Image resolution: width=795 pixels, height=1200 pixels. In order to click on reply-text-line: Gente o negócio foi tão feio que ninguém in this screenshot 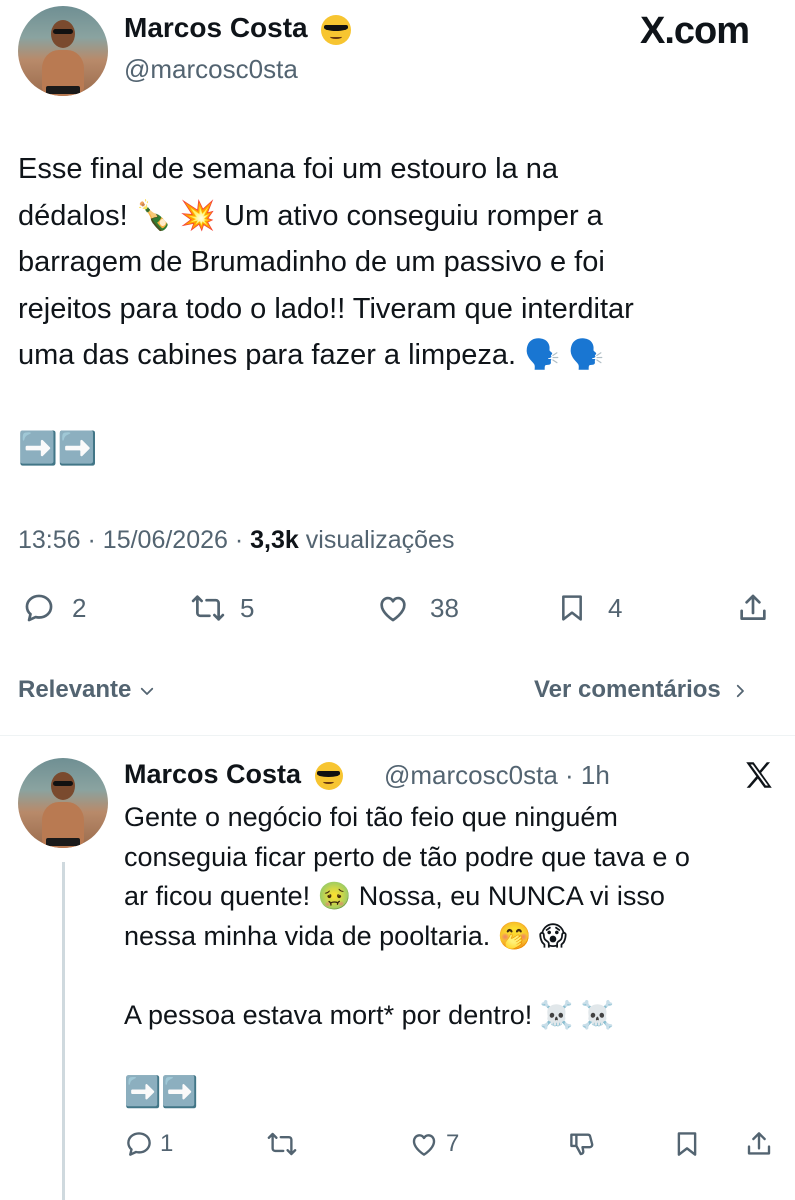, I will do `click(371, 817)`.